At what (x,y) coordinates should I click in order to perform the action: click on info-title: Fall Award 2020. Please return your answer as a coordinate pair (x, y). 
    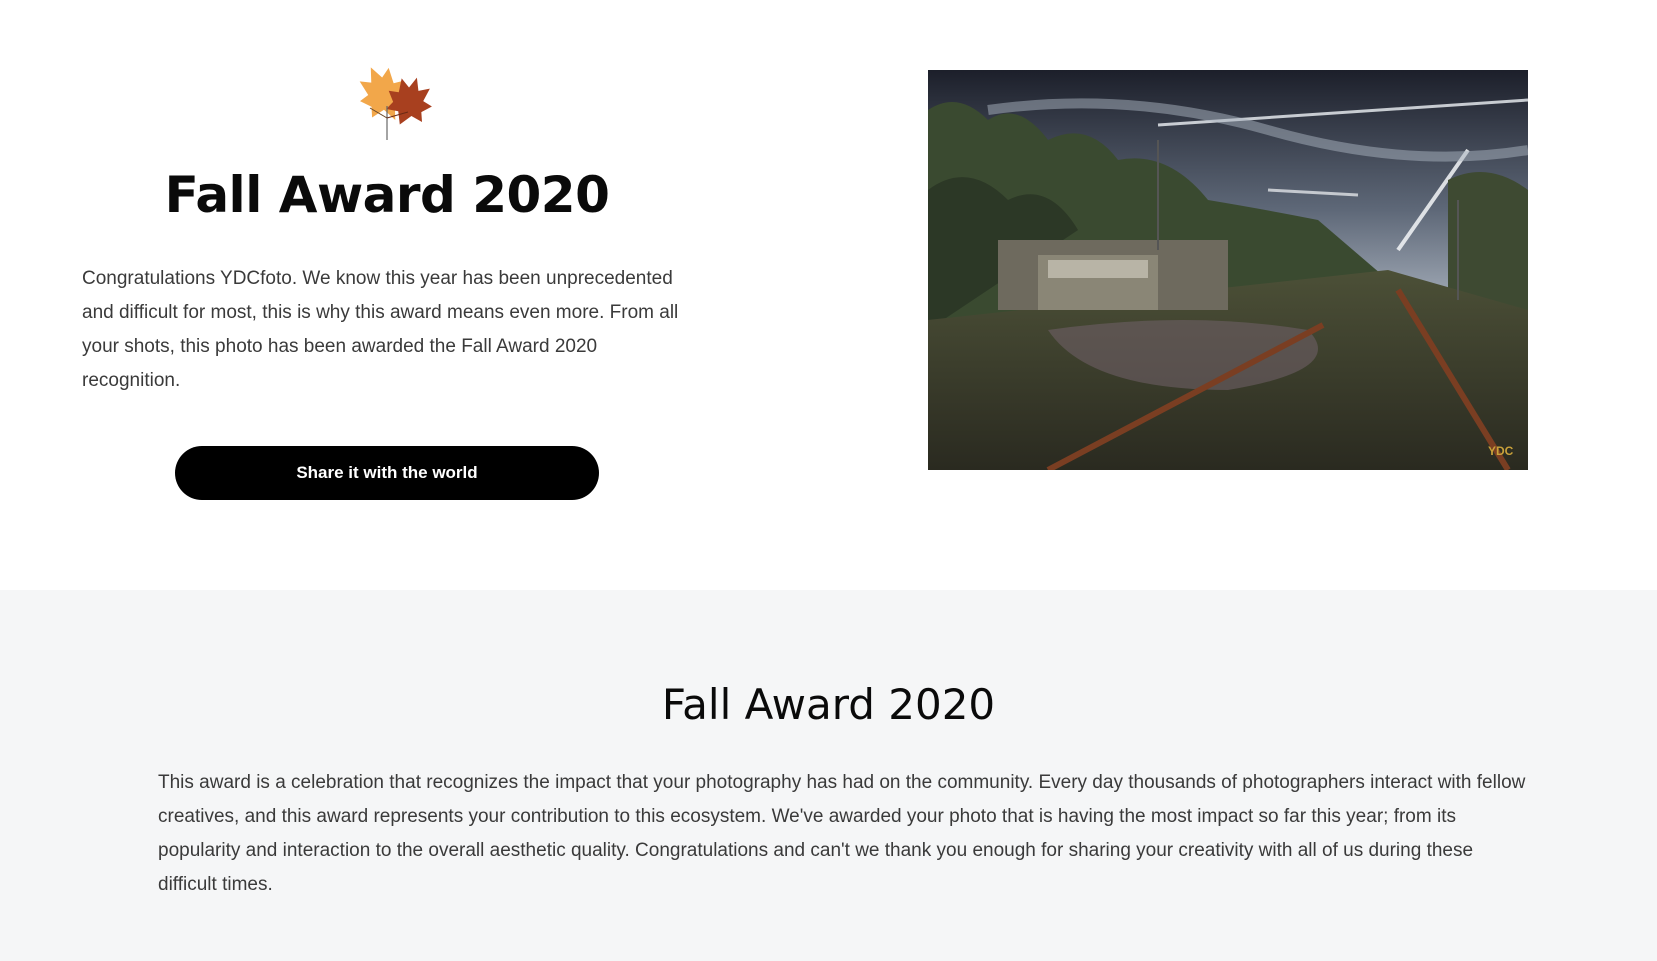
    Looking at the image, I should click on (828, 704).